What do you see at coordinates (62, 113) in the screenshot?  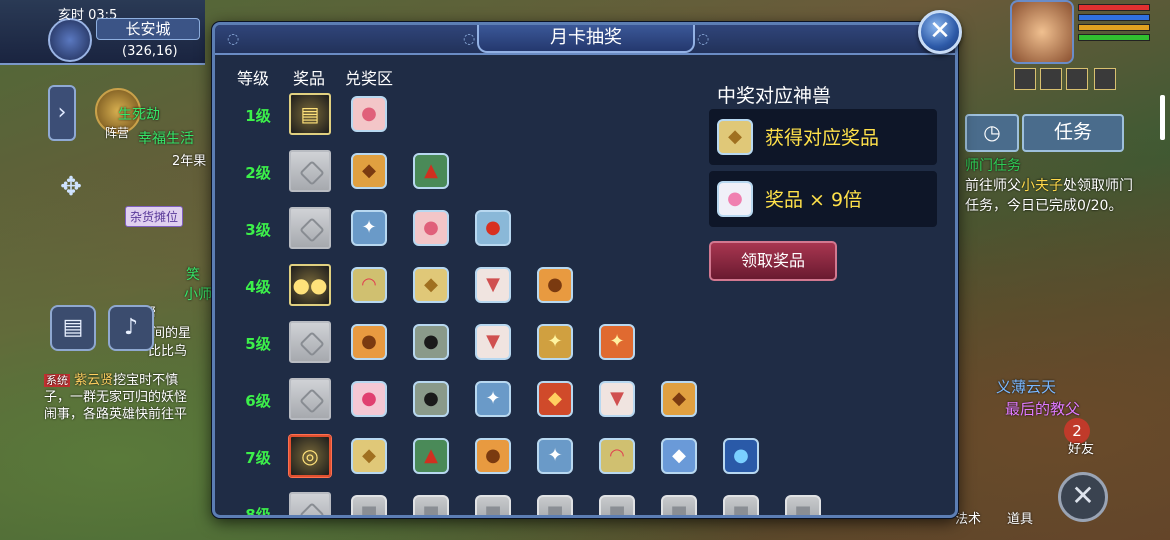 I see `expand-arrow-icon: ›` at bounding box center [62, 113].